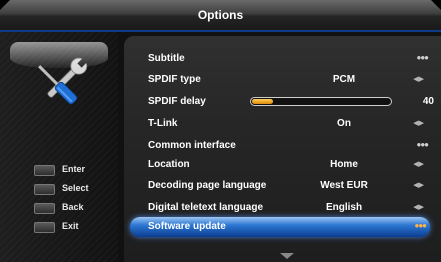 The height and width of the screenshot is (262, 441). What do you see at coordinates (262, 101) in the screenshot?
I see `slider-fill` at bounding box center [262, 101].